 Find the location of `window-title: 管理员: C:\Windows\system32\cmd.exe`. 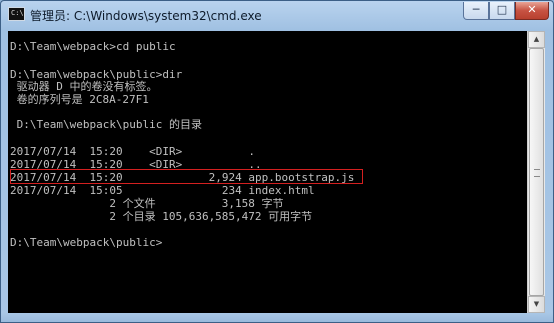

window-title: 管理员: C:\Windows\system32\cmd.exe is located at coordinates (146, 16).